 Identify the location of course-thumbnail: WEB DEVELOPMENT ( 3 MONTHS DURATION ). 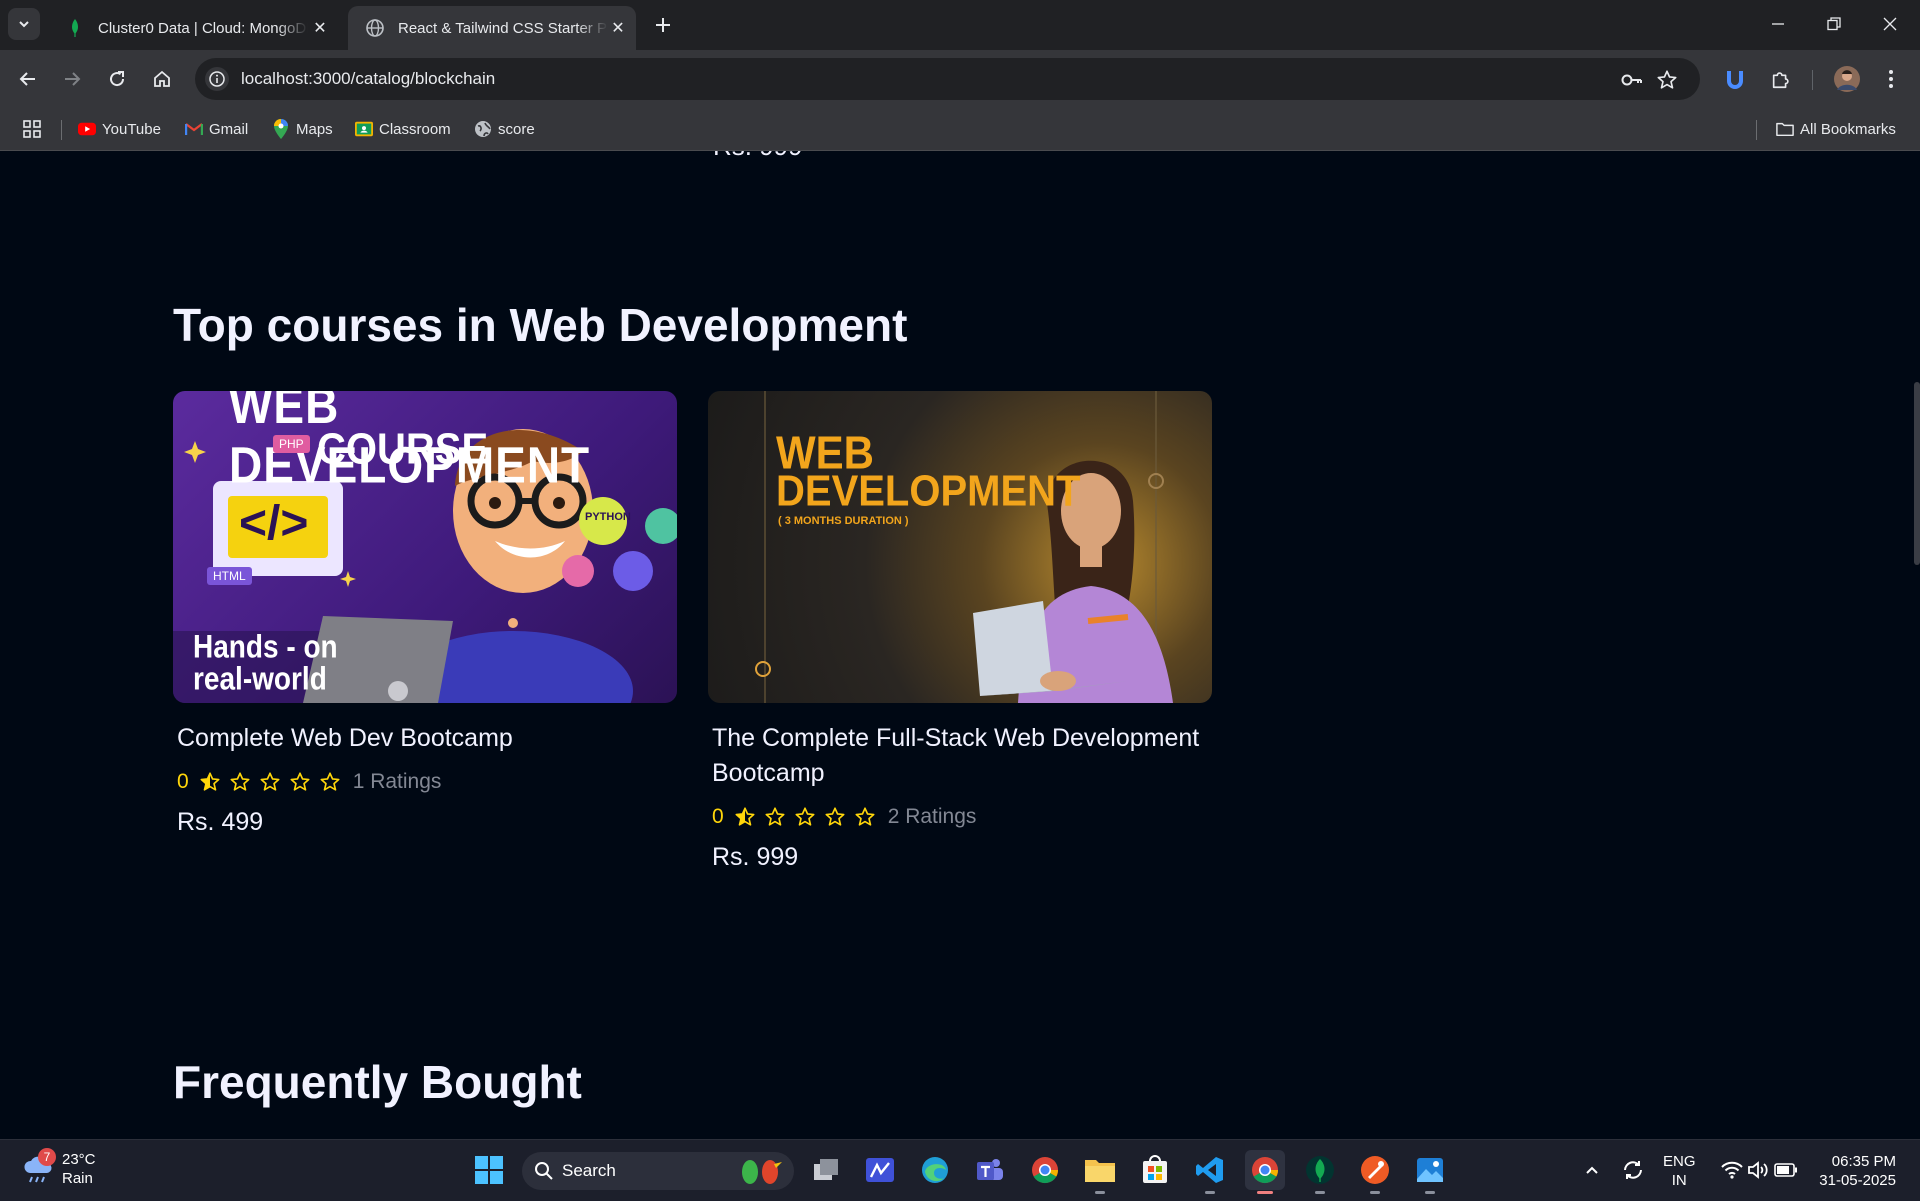
(960, 547).